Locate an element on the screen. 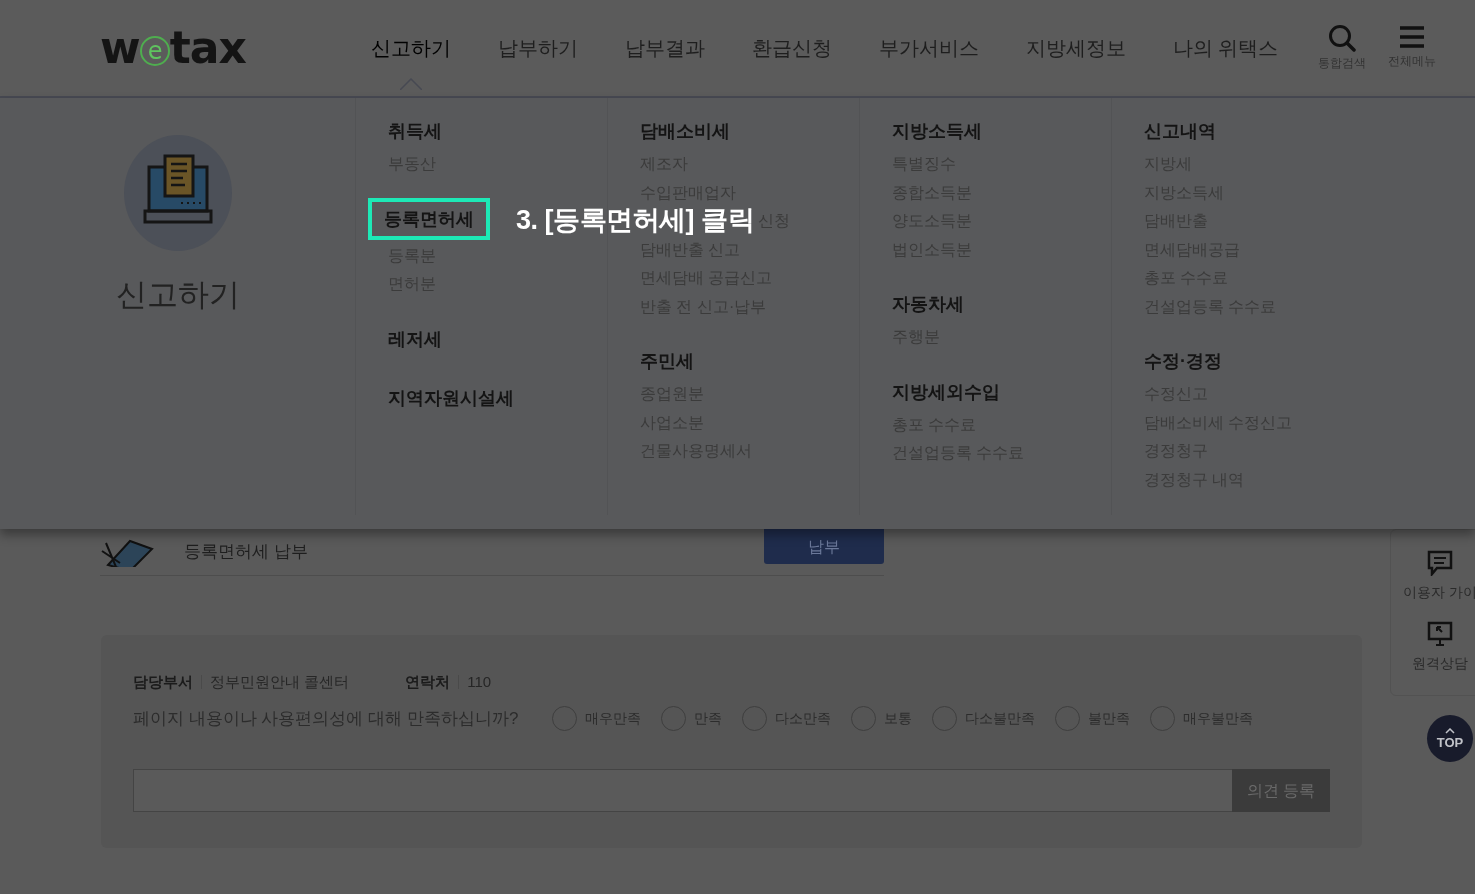 This screenshot has width=1475, height=894. menu-heading: 신고내역 is located at coordinates (1180, 131).